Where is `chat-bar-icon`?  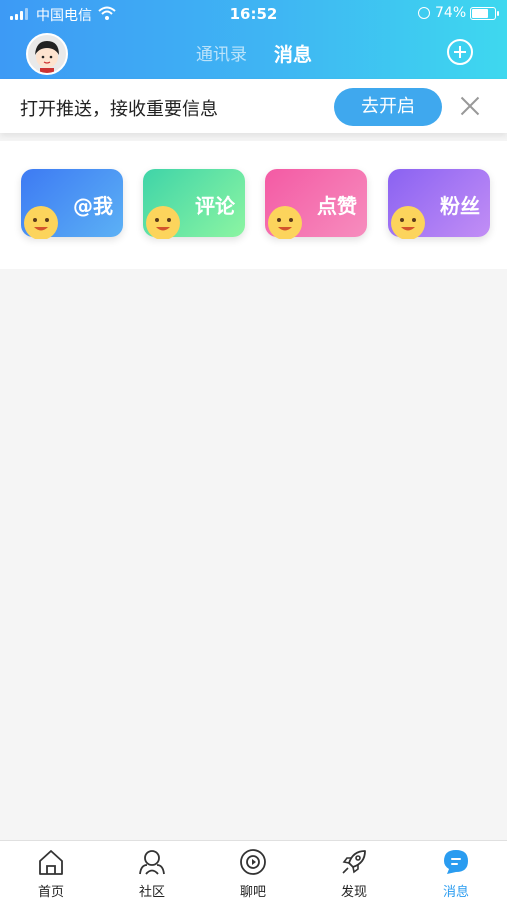 chat-bar-icon is located at coordinates (253, 862).